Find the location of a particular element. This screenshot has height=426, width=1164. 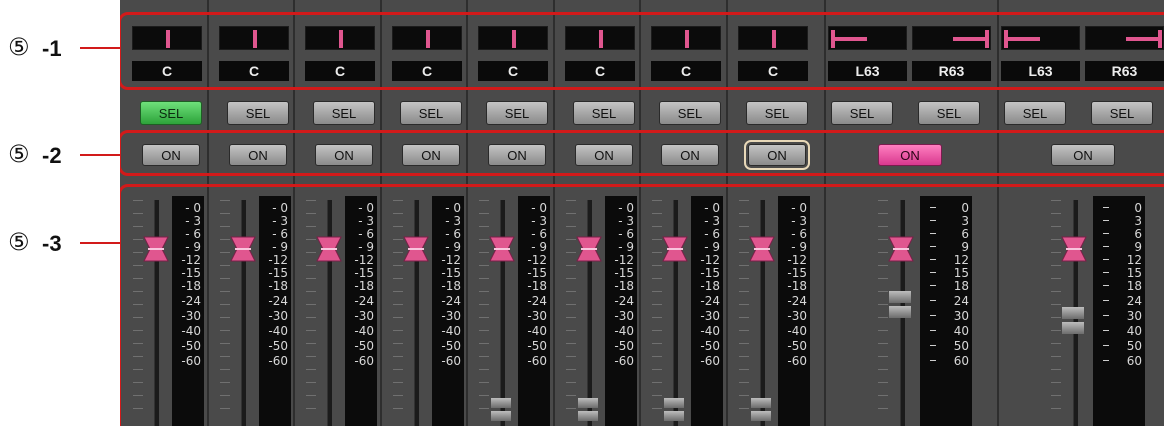

callout-suffix: -2 is located at coordinates (52, 155).